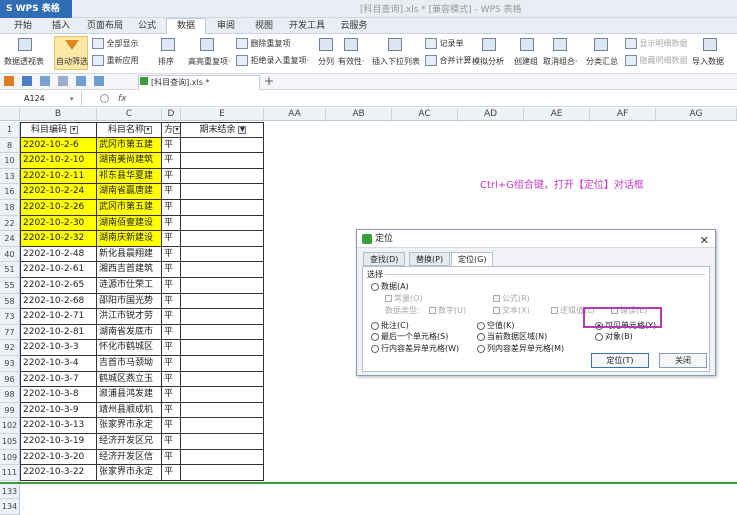 This screenshot has height=515, width=737. I want to click on radio-current-region: 当前数据区域(N), so click(512, 336).